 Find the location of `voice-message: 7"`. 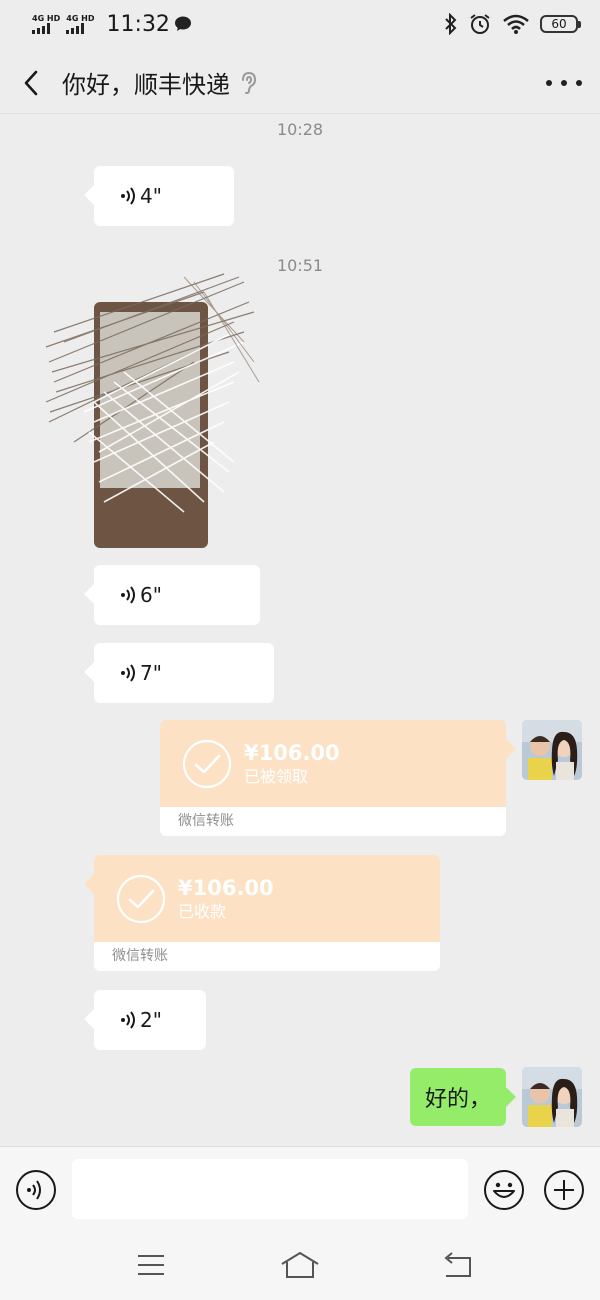

voice-message: 7" is located at coordinates (184, 673).